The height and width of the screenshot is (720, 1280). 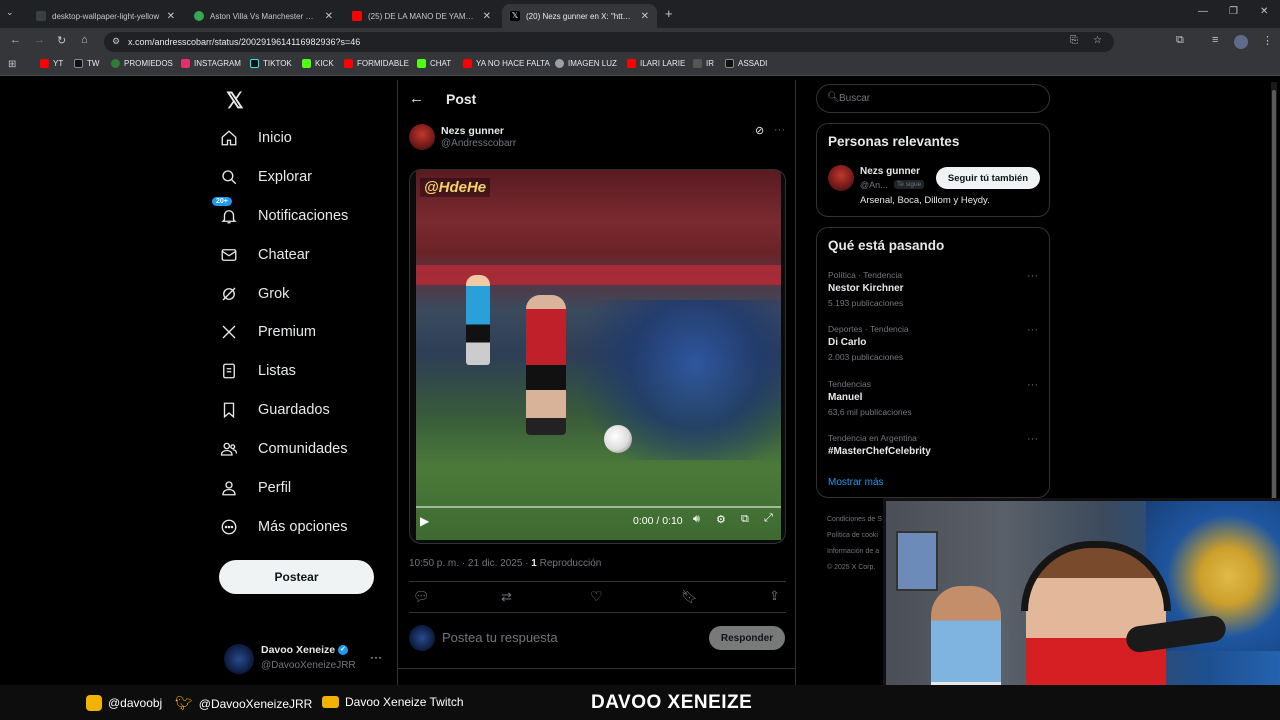 I want to click on nav-comunidades: Comunidades, so click(x=282, y=449).